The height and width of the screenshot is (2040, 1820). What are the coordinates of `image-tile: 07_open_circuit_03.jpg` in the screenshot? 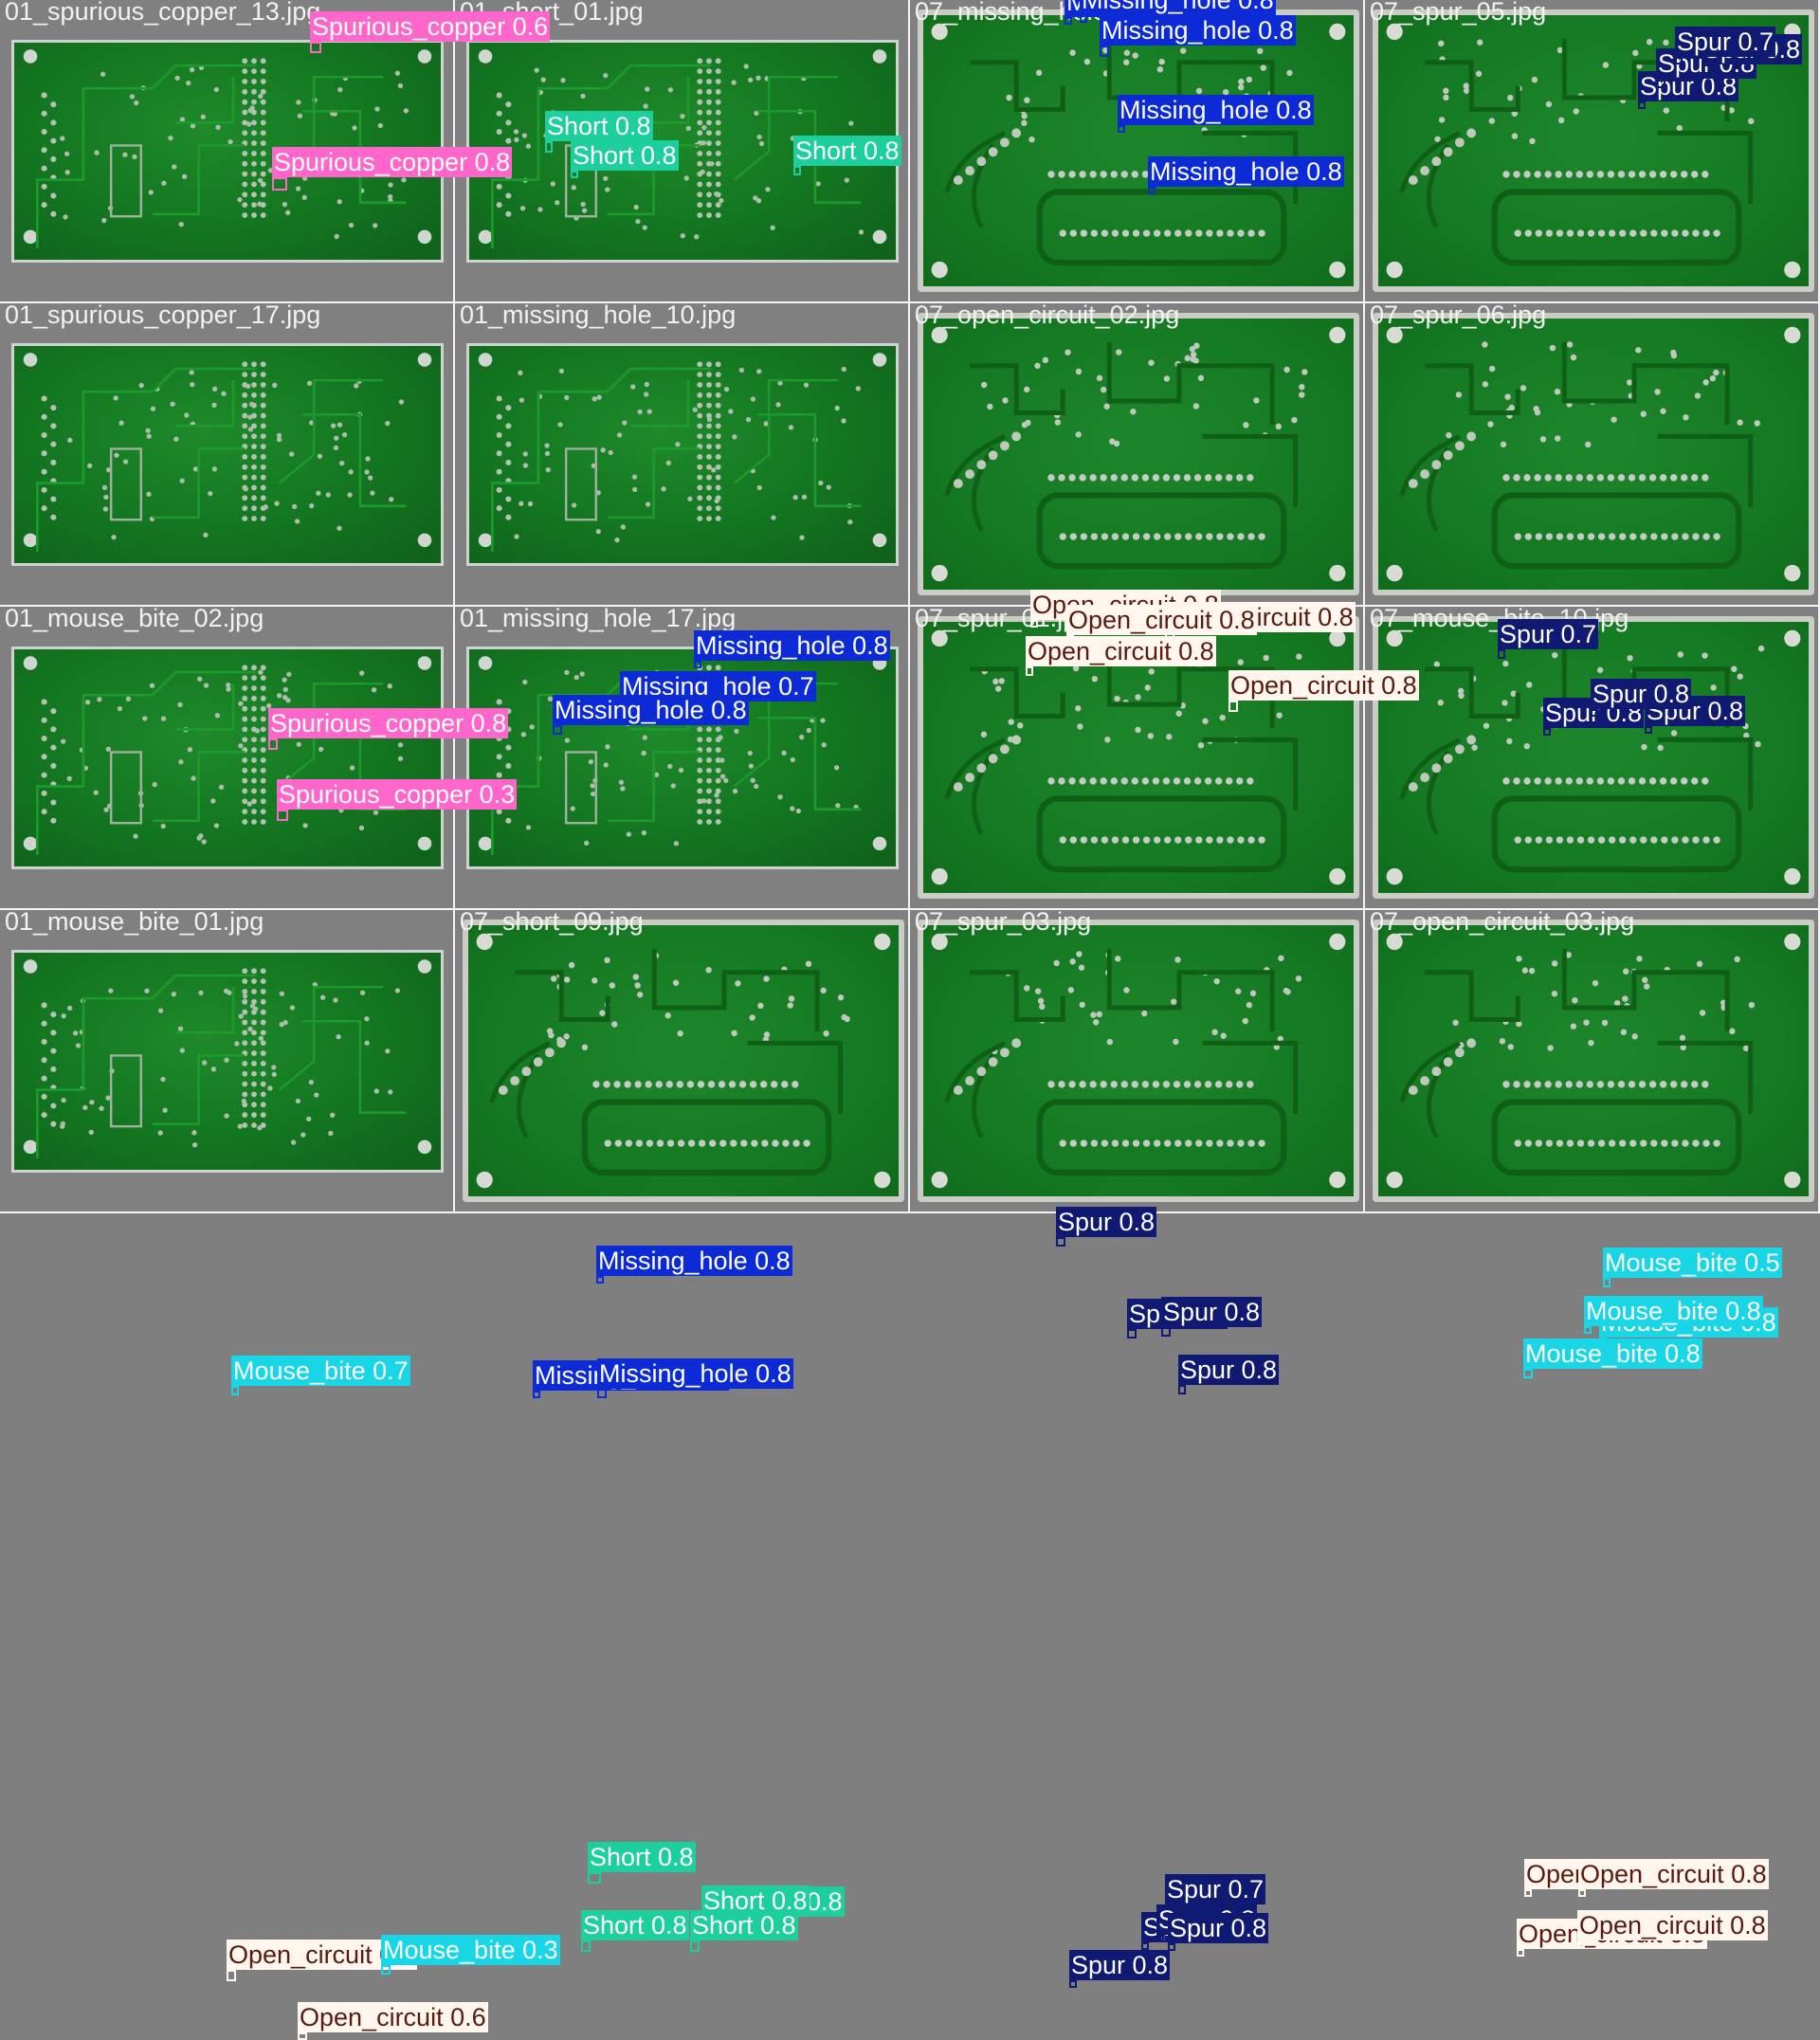 It's located at (1592, 1061).